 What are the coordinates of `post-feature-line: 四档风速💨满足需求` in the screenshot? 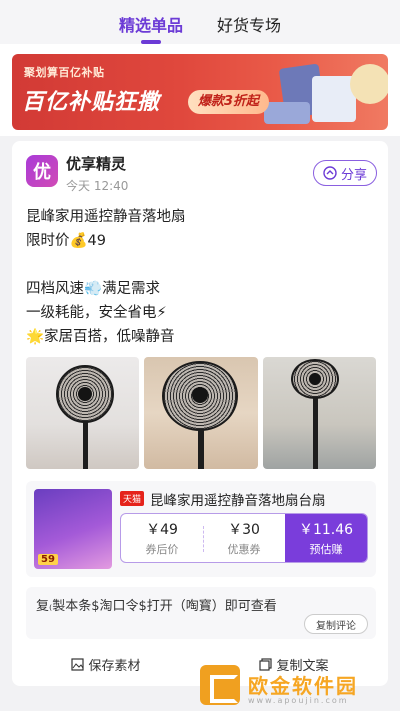 It's located at (93, 289).